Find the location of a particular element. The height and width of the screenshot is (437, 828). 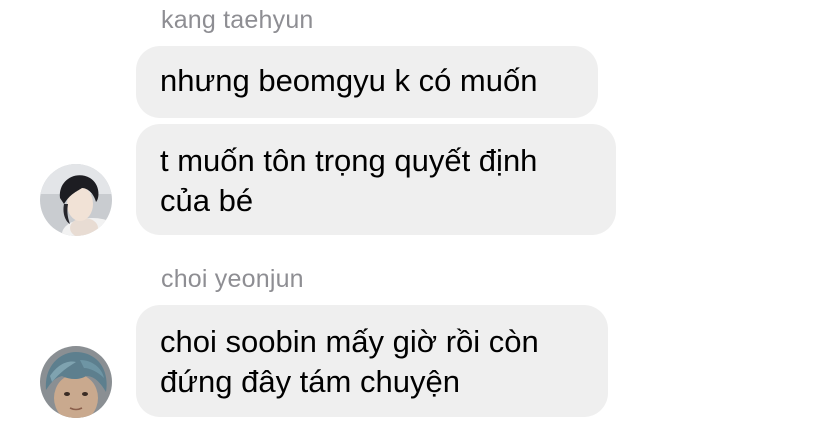

sender-name: kang taehyun is located at coordinates (237, 20).